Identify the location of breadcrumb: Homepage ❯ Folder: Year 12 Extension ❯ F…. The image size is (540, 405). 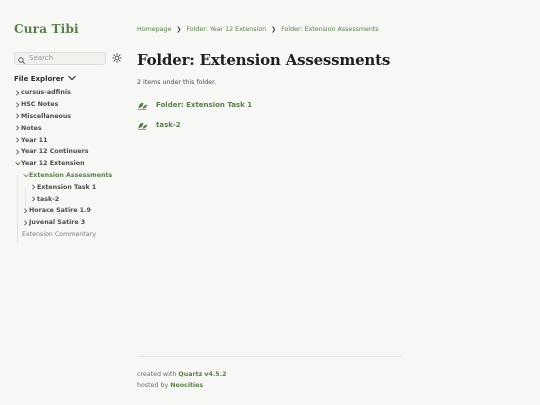
(269, 29).